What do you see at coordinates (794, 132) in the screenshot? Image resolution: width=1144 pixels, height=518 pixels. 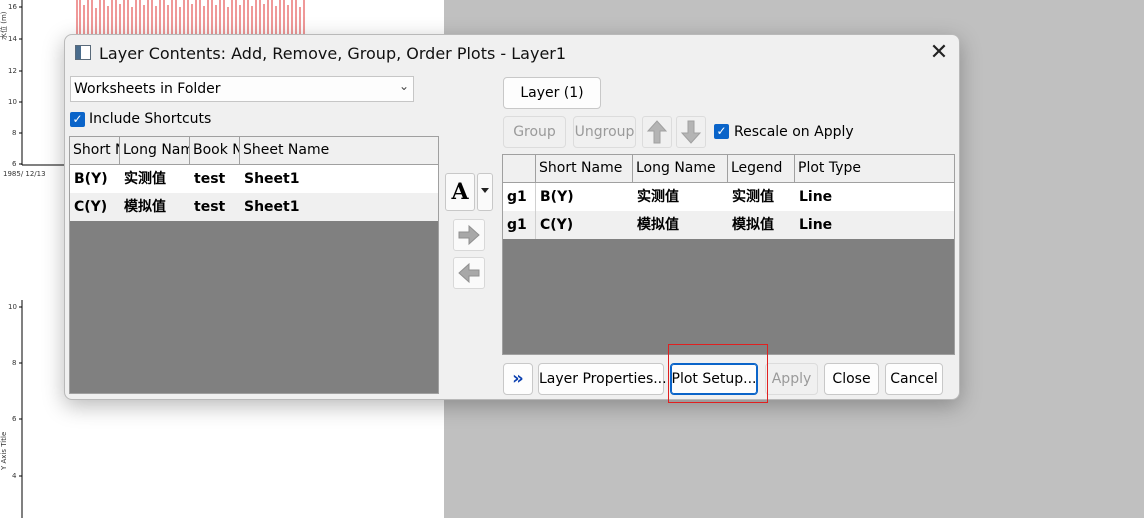 I see `rescale-on-apply-label: Rescale on Apply` at bounding box center [794, 132].